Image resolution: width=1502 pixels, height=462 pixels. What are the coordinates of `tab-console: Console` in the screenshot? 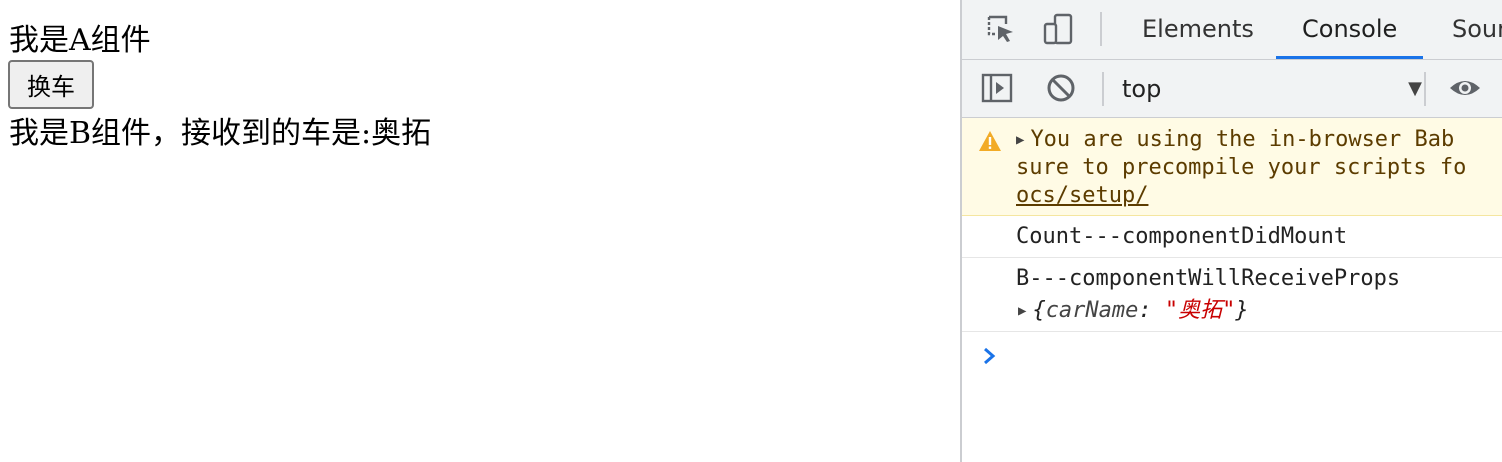 It's located at (1350, 29).